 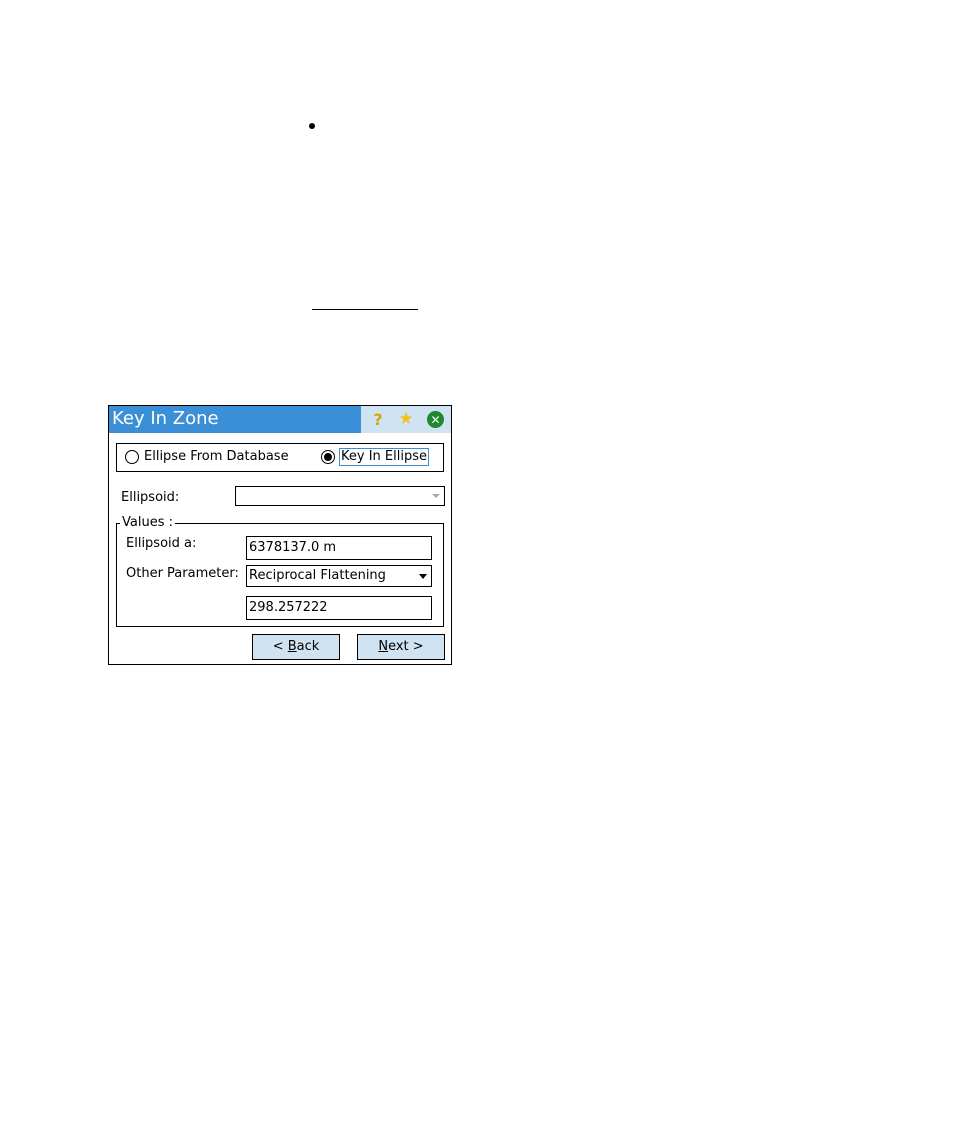 I want to click on next-button: Next >, so click(x=401, y=647).